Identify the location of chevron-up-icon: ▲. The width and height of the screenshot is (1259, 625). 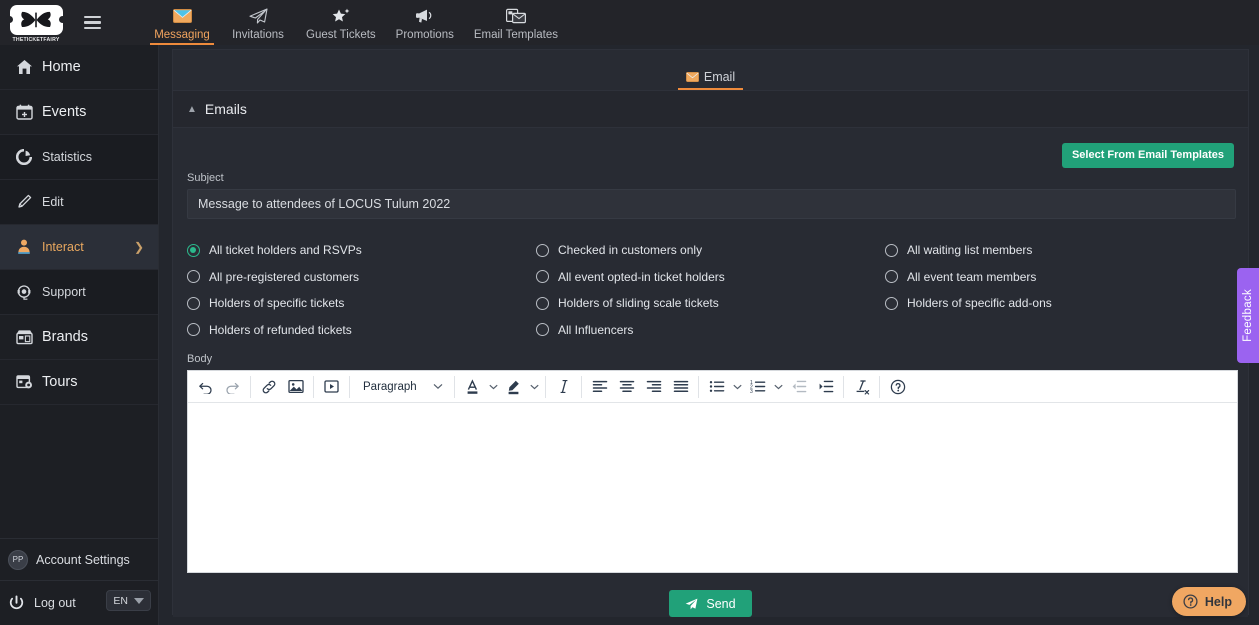
(192, 109).